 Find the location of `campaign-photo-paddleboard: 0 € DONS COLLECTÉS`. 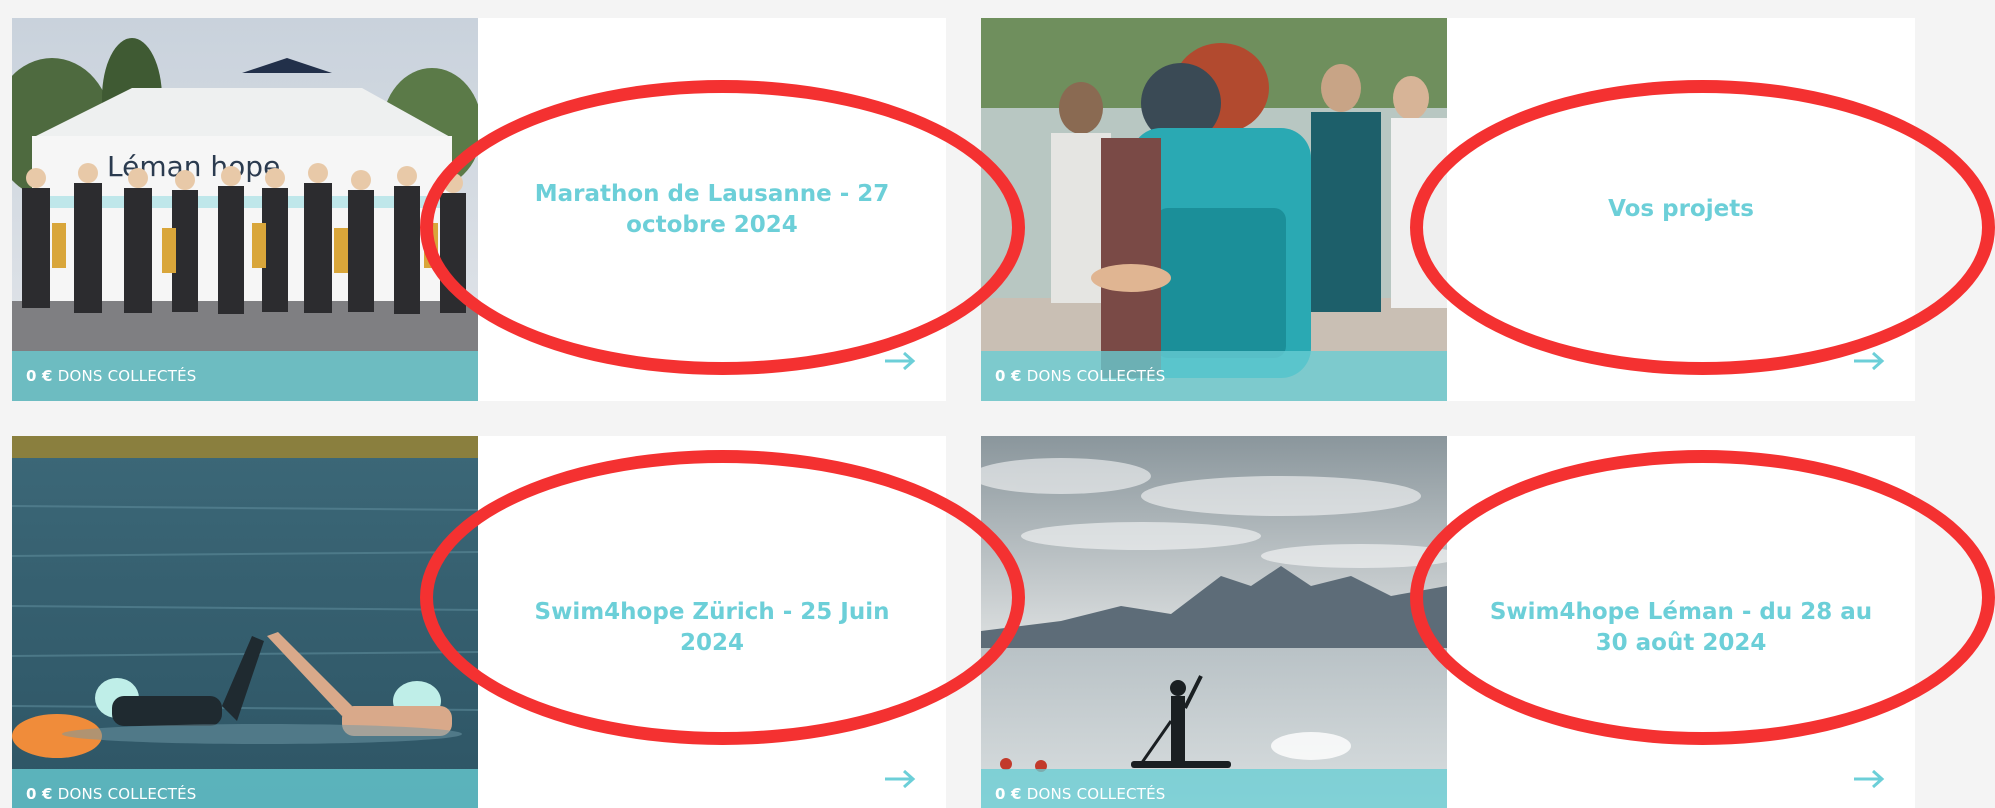

campaign-photo-paddleboard: 0 € DONS COLLECTÉS is located at coordinates (1214, 622).